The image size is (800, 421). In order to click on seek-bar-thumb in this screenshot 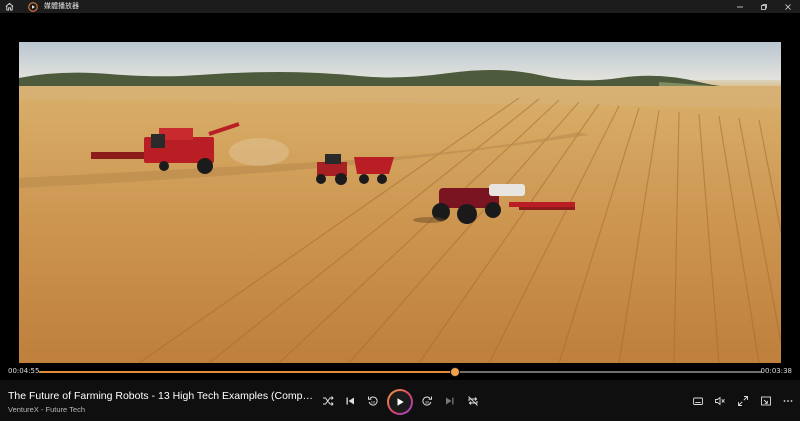, I will do `click(454, 372)`.